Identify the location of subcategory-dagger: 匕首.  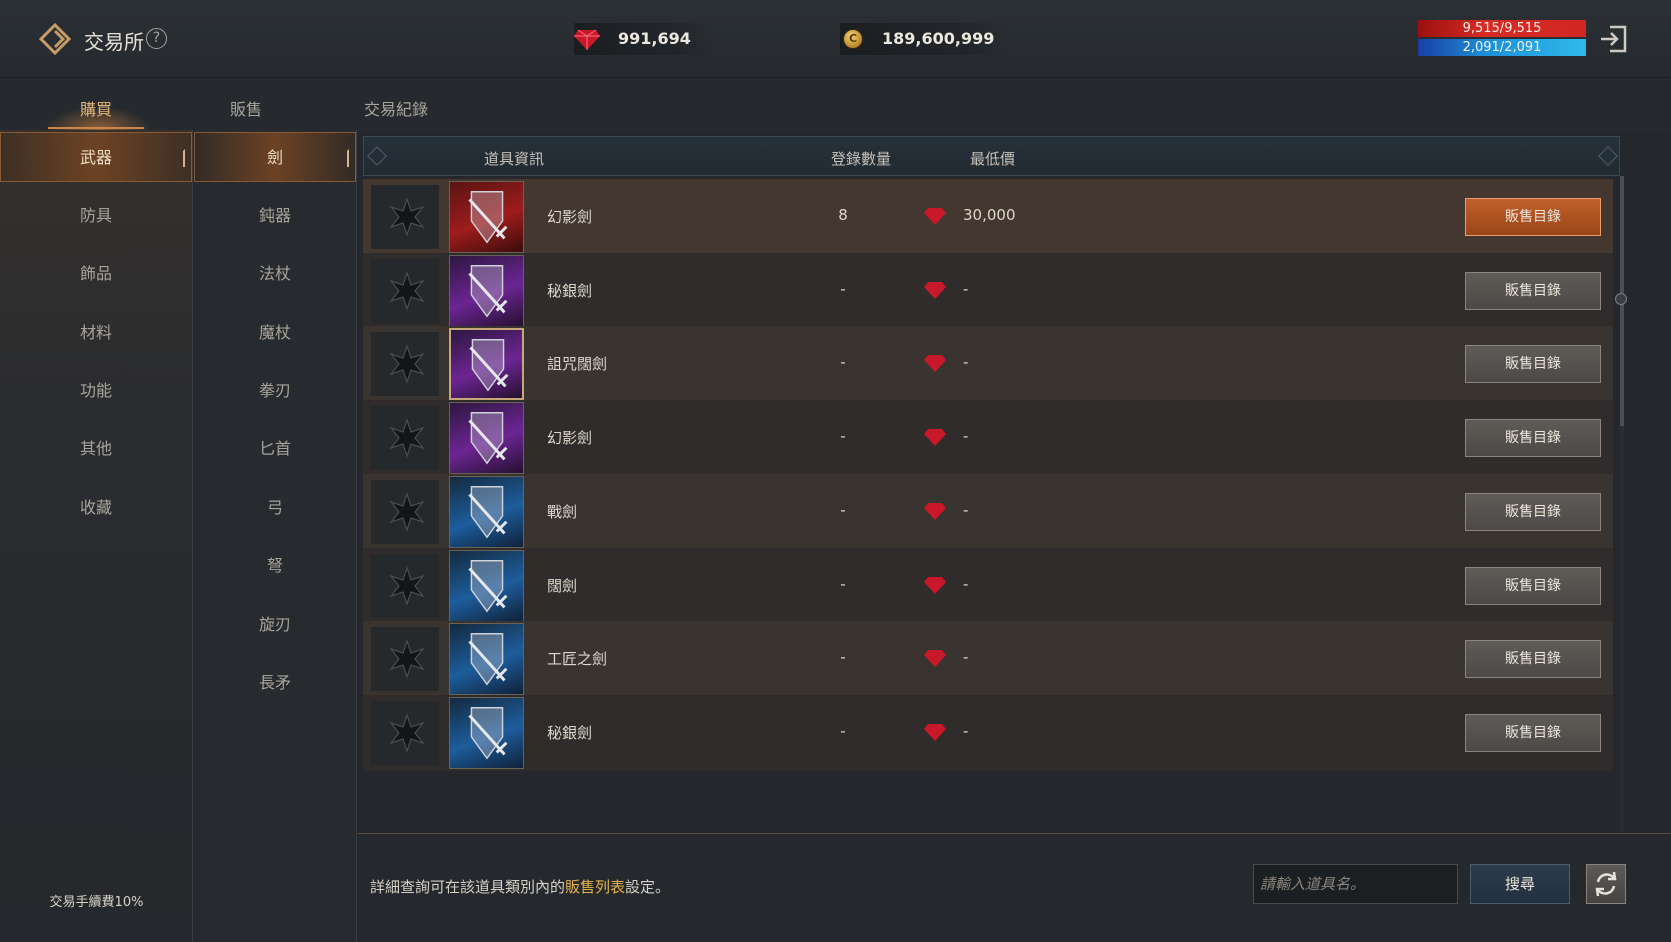
(275, 449).